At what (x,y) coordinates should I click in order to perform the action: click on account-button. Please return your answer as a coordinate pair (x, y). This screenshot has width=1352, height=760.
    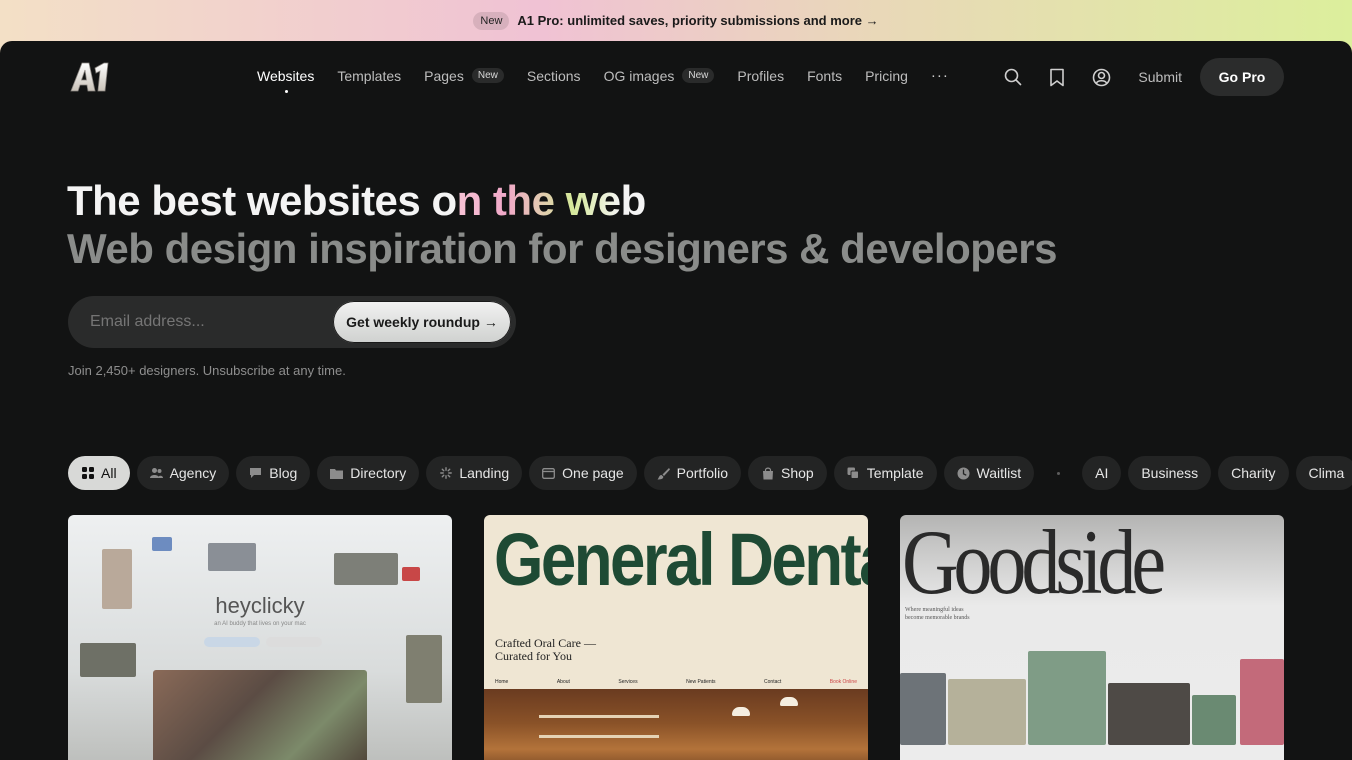
    Looking at the image, I should click on (1101, 77).